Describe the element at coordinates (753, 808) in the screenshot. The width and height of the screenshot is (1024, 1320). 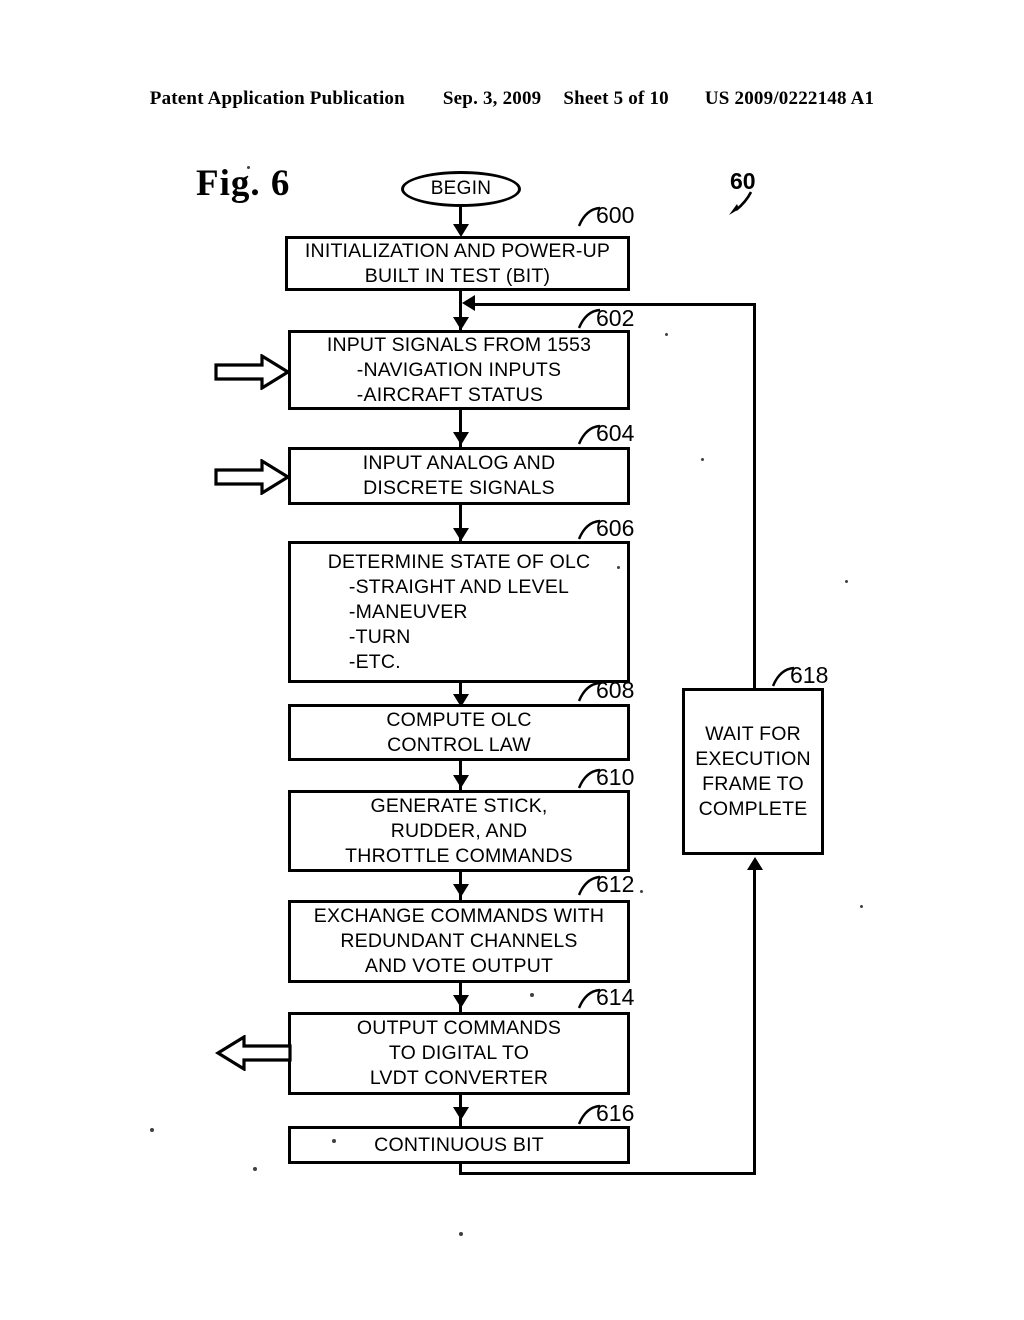
I see `node-618-line-3: COMPLETE` at that location.